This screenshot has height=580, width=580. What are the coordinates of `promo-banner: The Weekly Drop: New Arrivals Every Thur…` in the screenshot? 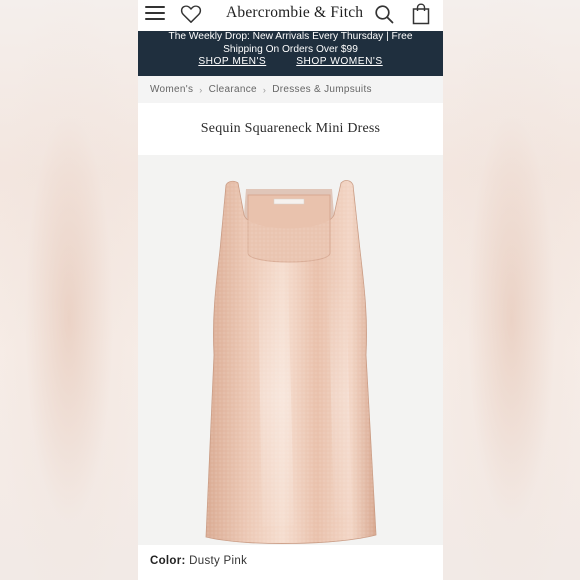 It's located at (290, 53).